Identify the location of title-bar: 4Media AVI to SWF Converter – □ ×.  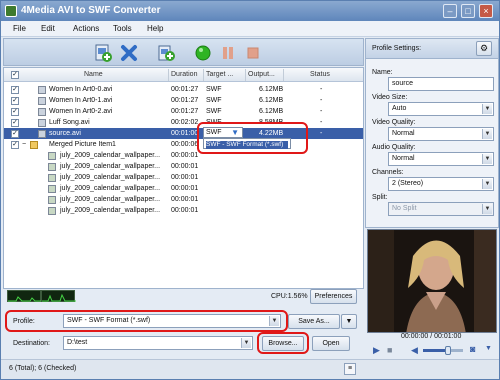
(250, 11).